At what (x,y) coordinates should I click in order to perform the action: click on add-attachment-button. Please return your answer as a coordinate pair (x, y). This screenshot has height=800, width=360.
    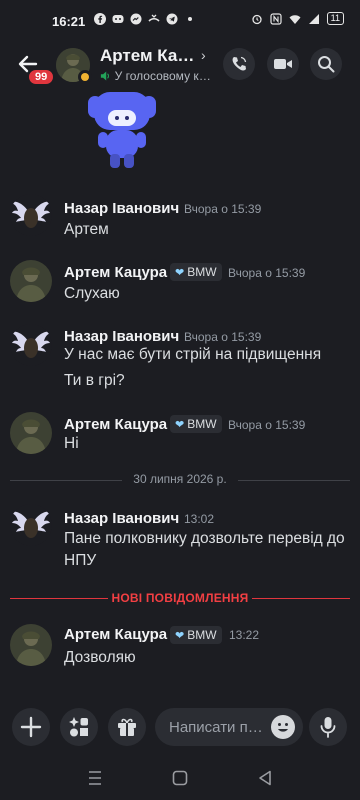
    Looking at the image, I should click on (31, 727).